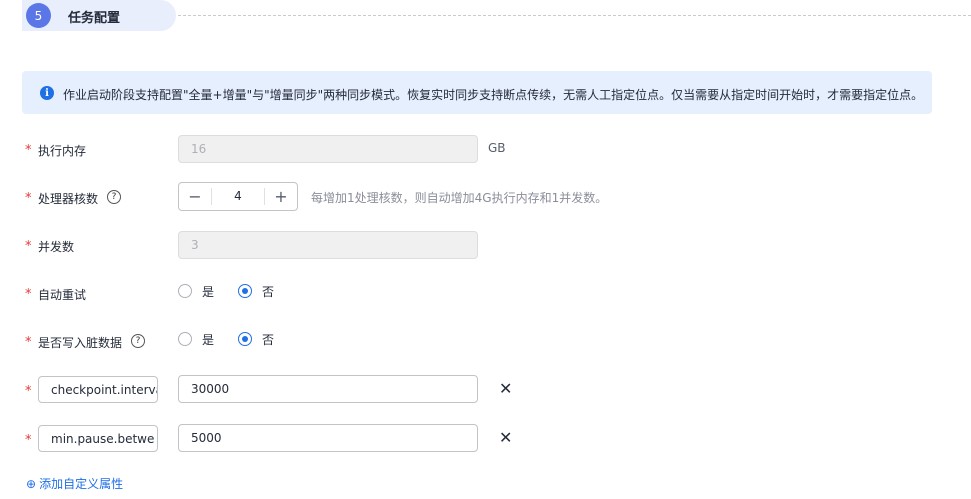 The image size is (971, 499). What do you see at coordinates (574, 15) in the screenshot?
I see `step-divider` at bounding box center [574, 15].